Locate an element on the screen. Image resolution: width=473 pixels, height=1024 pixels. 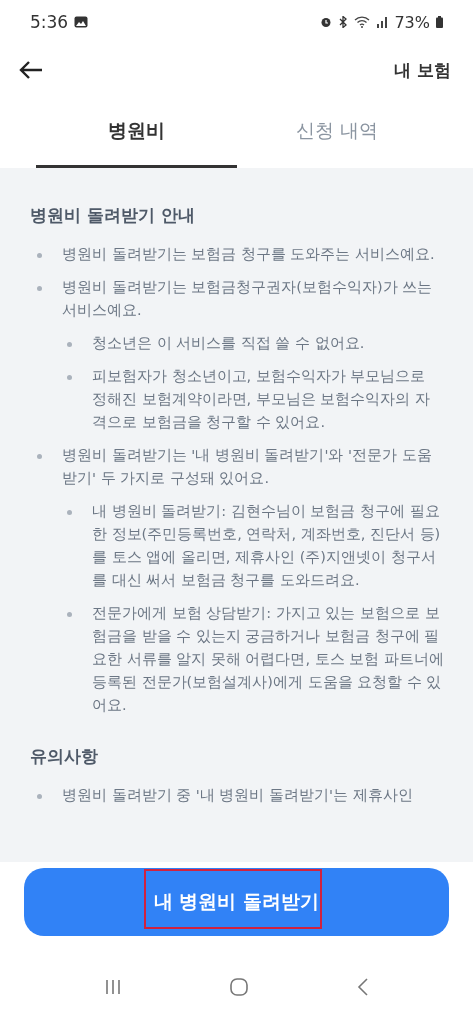
image-icon is located at coordinates (81, 22).